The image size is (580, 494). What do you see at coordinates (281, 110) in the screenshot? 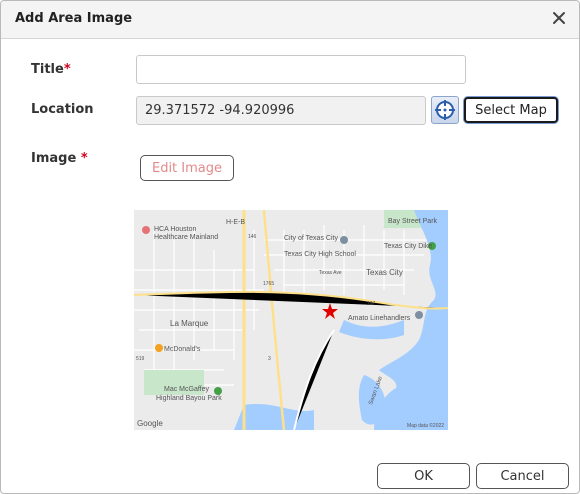
I see `location-input` at bounding box center [281, 110].